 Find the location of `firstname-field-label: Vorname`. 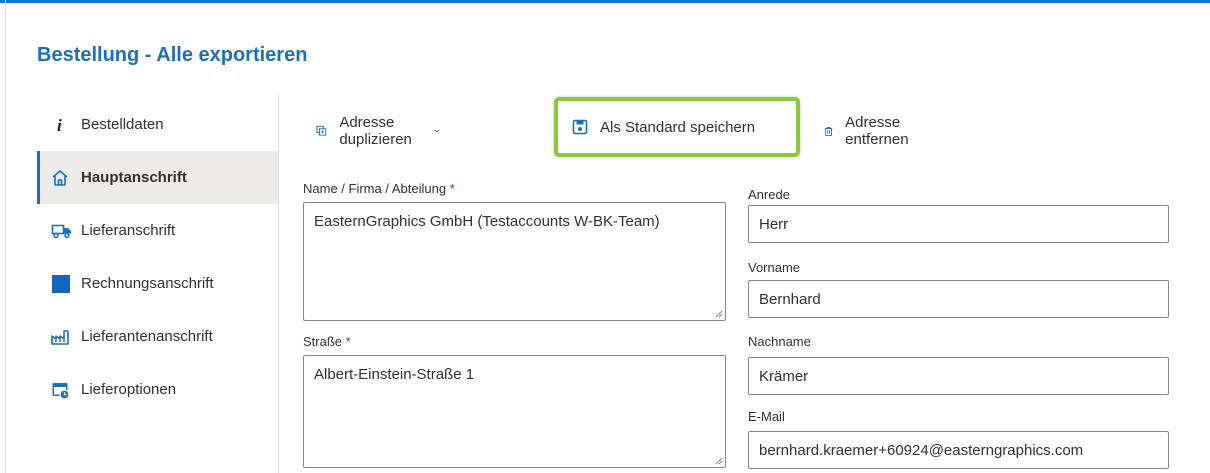

firstname-field-label: Vorname is located at coordinates (774, 267).